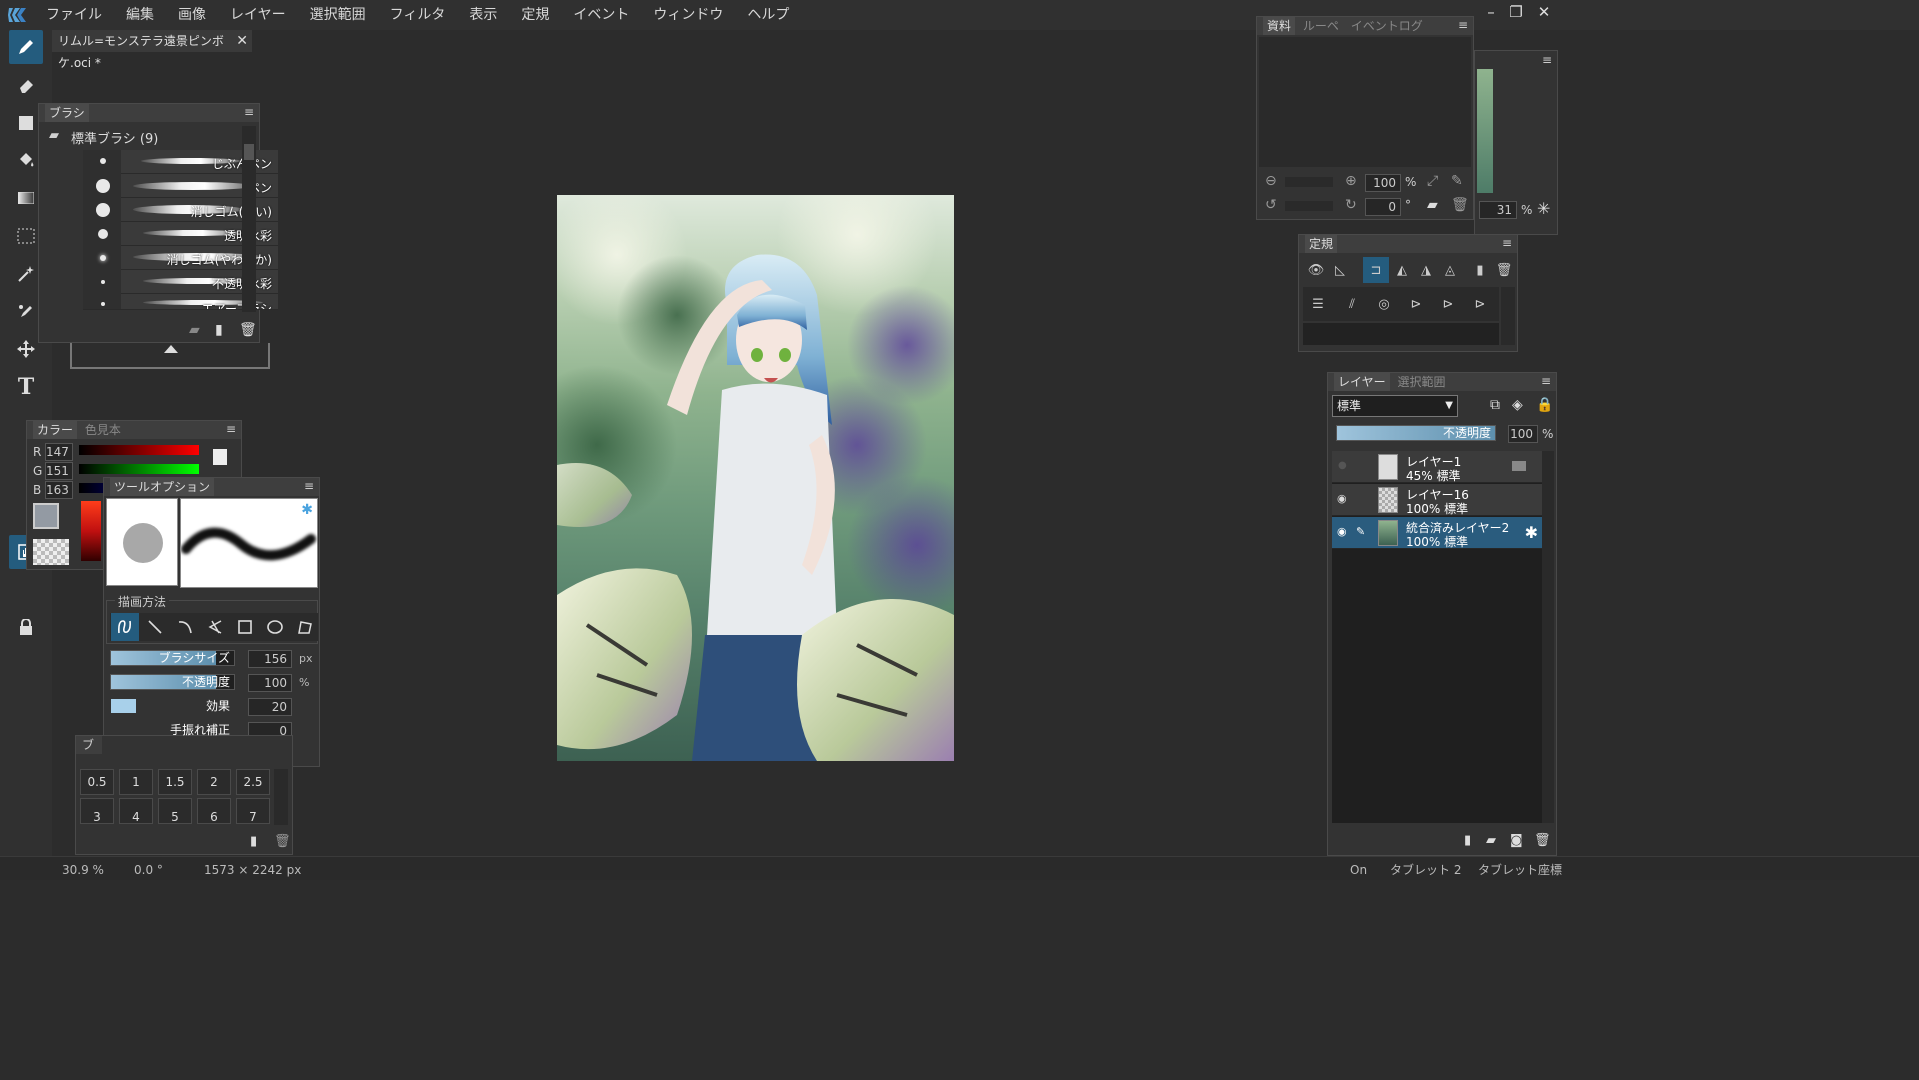 This screenshot has height=1080, width=1919. I want to click on tab-loupe: ルーペ, so click(1321, 26).